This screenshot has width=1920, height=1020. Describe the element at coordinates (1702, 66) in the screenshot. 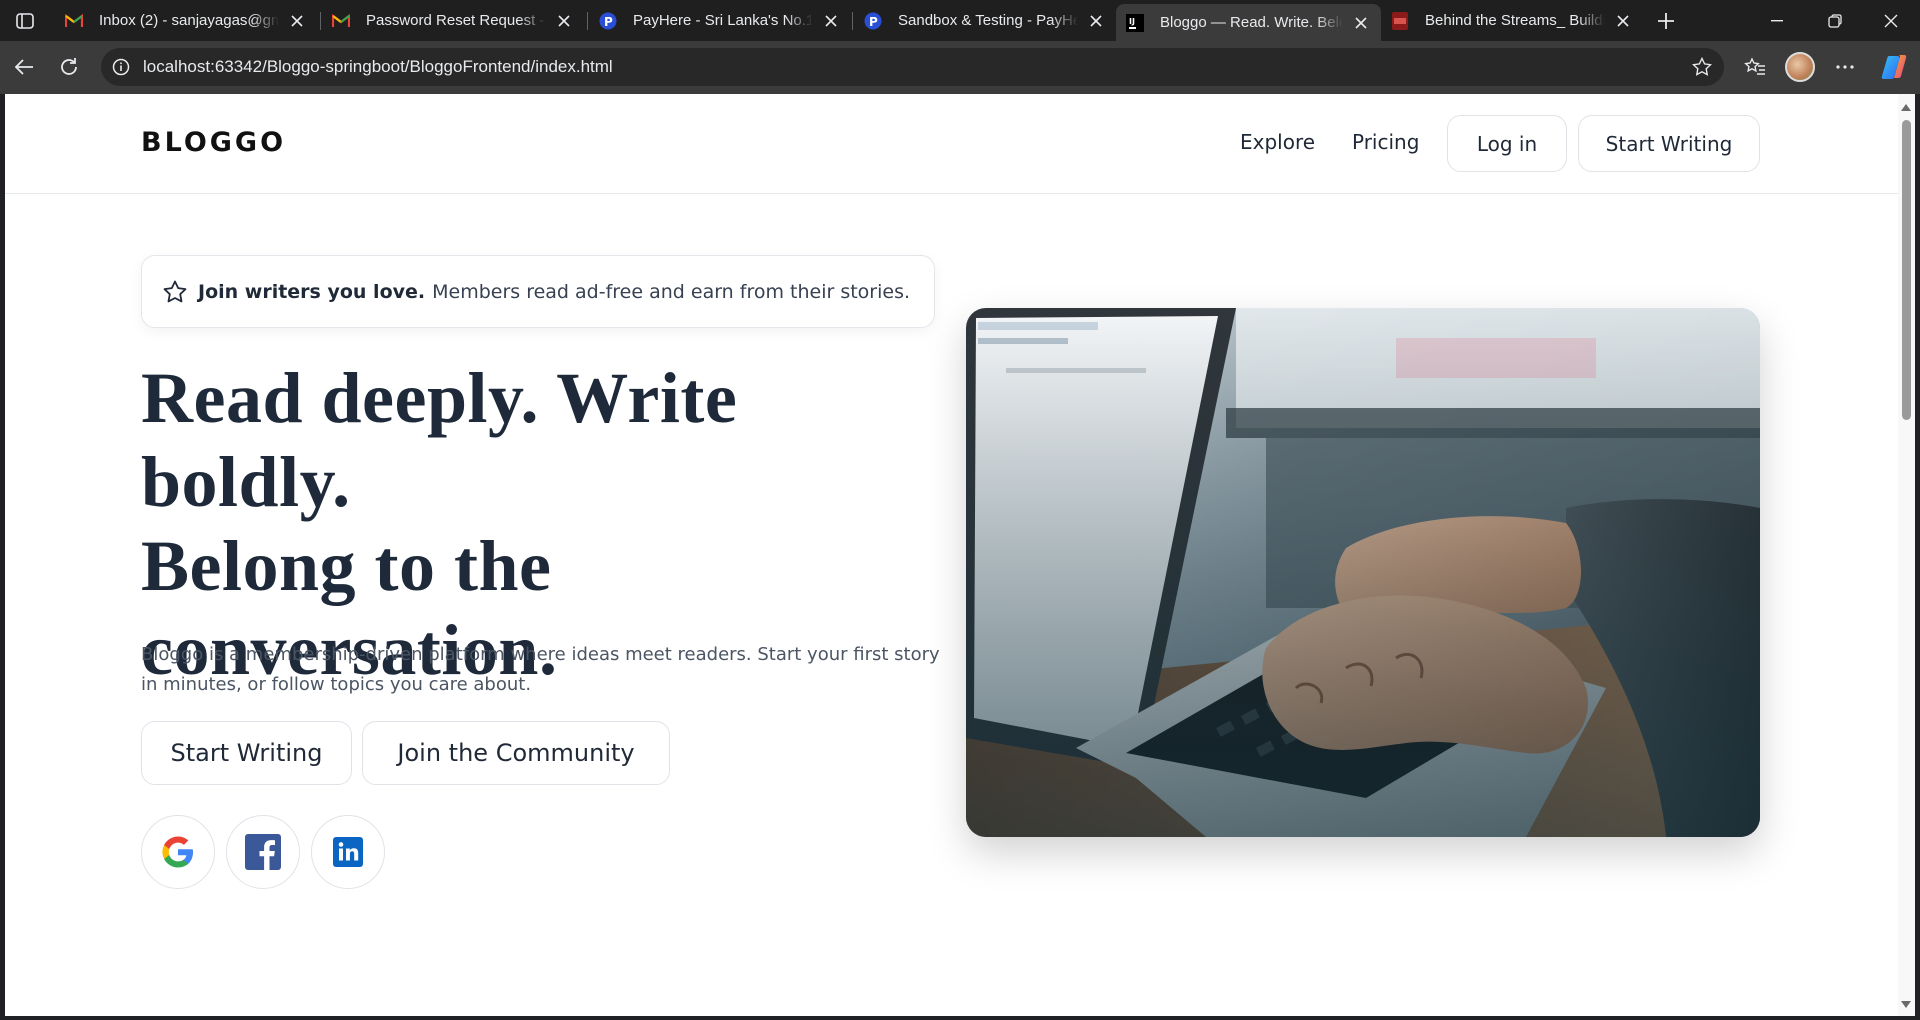

I see `favorite-star-icon` at that location.